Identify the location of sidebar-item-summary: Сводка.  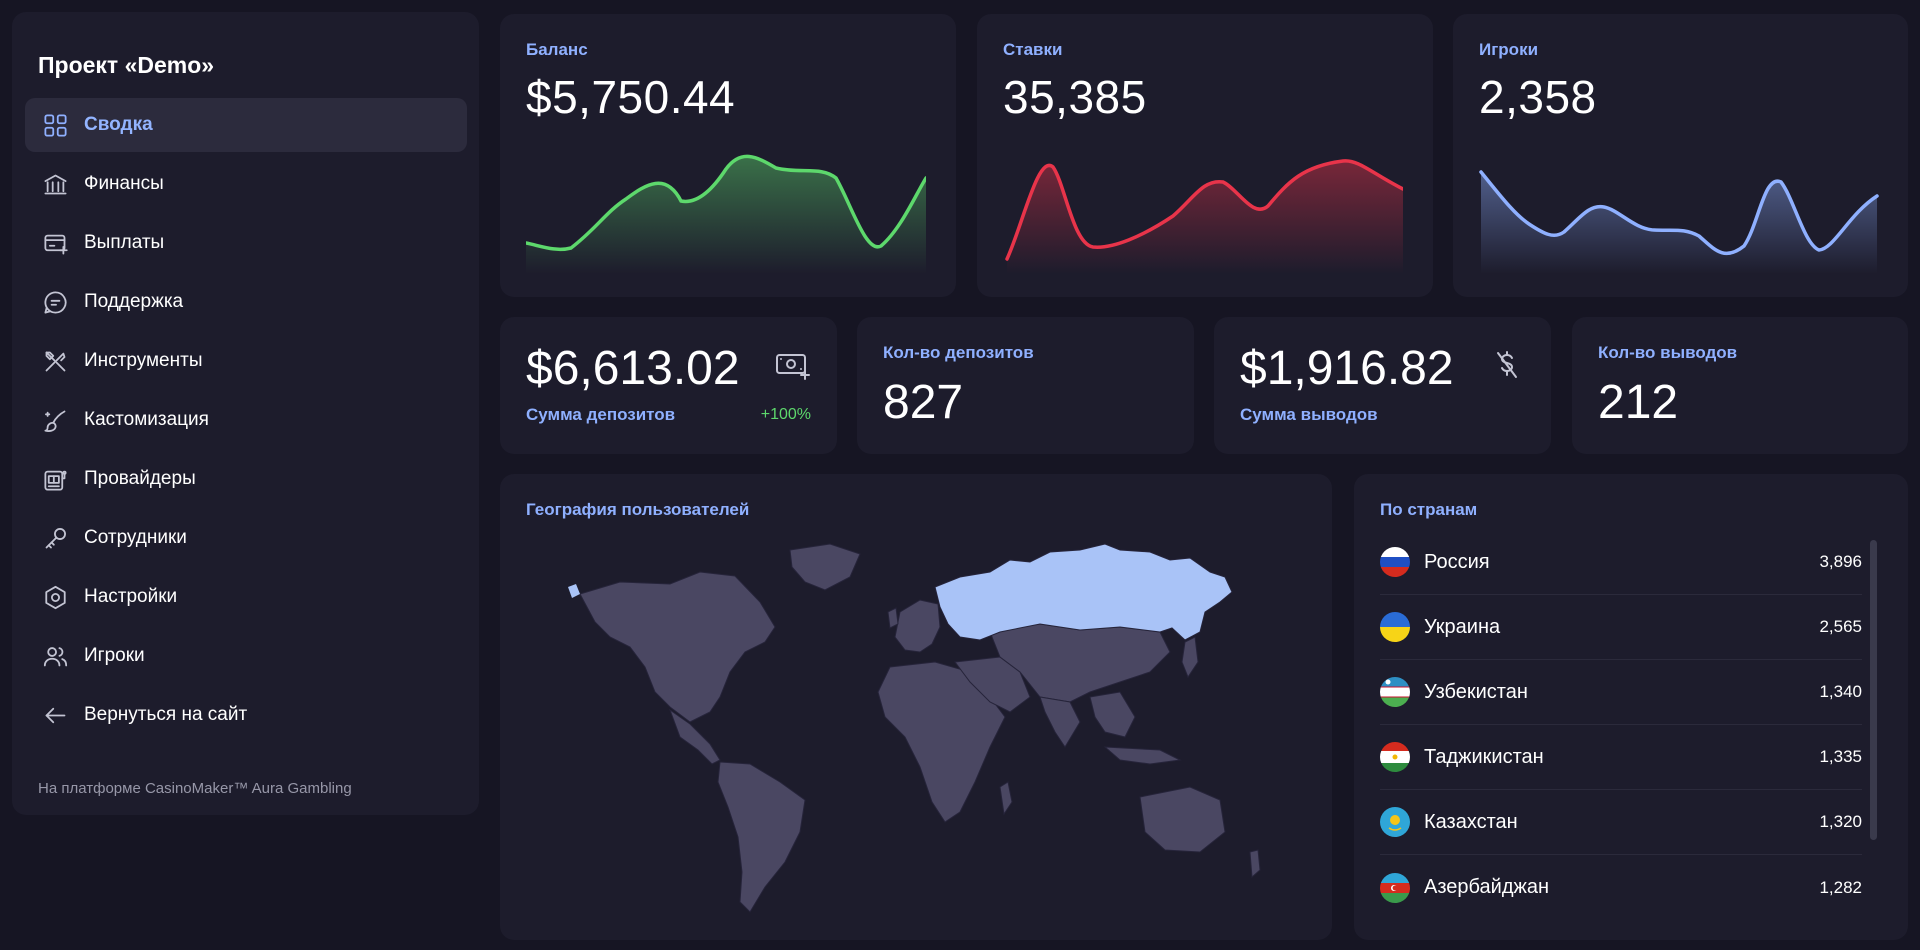
(246, 125).